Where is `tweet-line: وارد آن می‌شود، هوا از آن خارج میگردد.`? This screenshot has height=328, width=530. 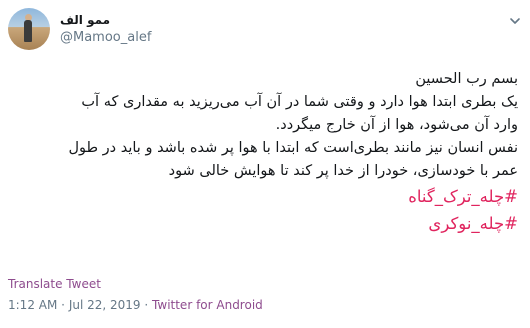 tweet-line: وارد آن می‌شود، هوا از آن خارج میگردد. is located at coordinates (396, 125).